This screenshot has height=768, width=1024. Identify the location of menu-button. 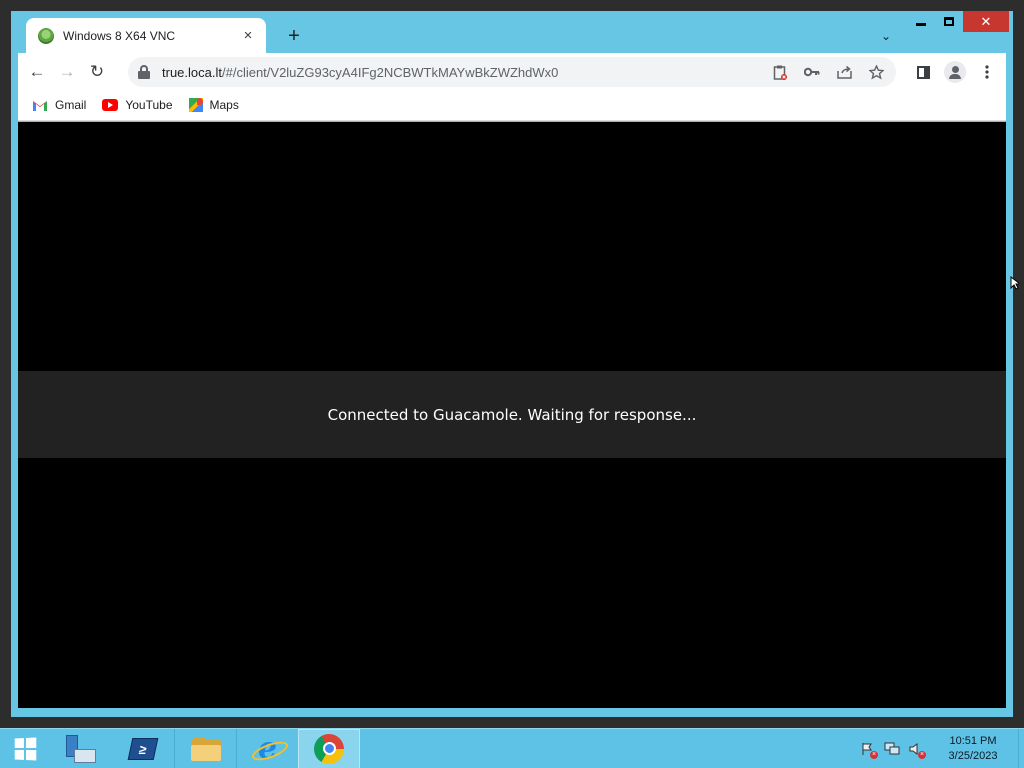
(987, 72).